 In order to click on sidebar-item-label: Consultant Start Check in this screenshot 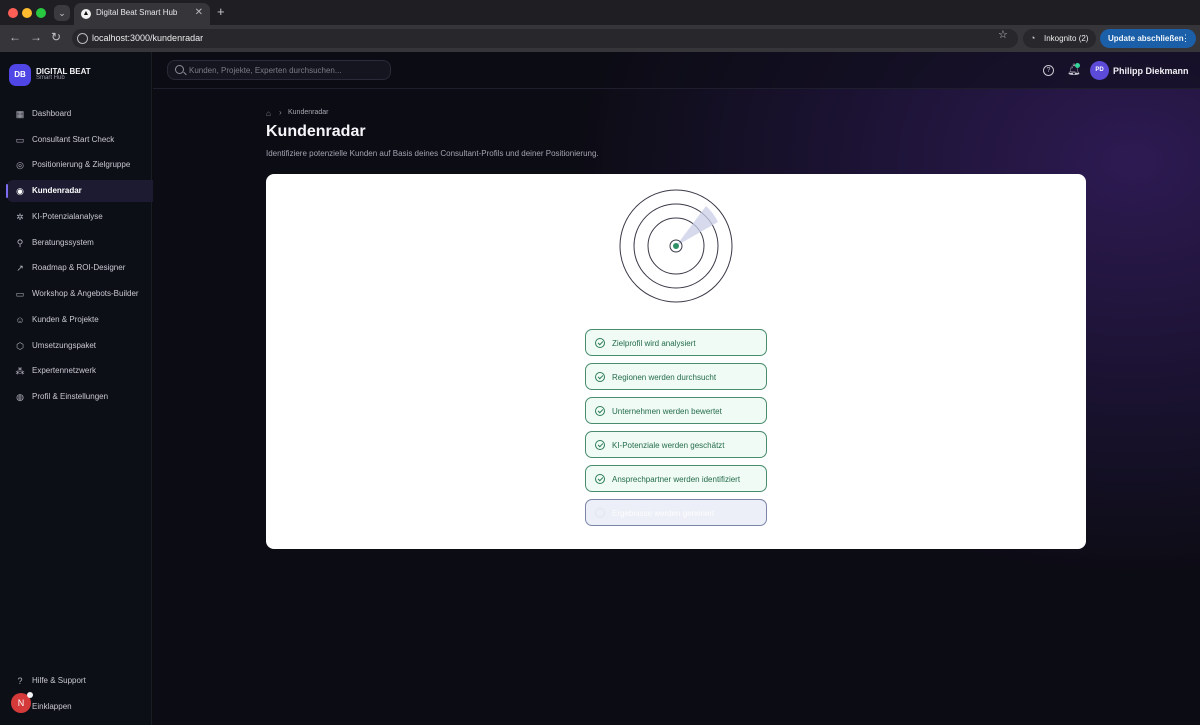, I will do `click(73, 139)`.